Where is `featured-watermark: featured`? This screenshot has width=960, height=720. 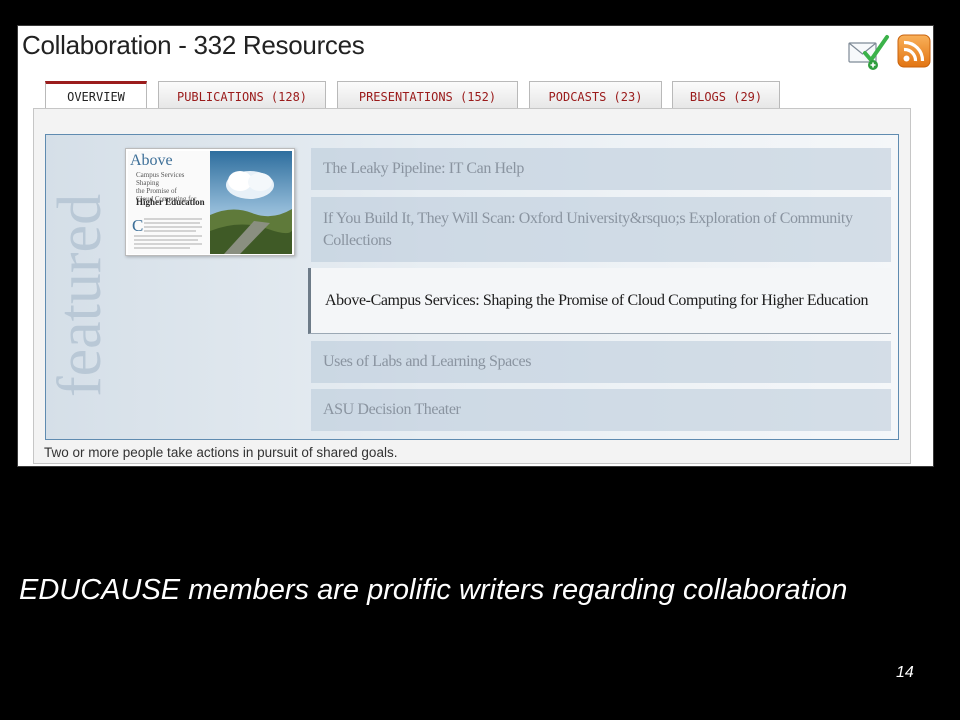 featured-watermark: featured is located at coordinates (82, 295).